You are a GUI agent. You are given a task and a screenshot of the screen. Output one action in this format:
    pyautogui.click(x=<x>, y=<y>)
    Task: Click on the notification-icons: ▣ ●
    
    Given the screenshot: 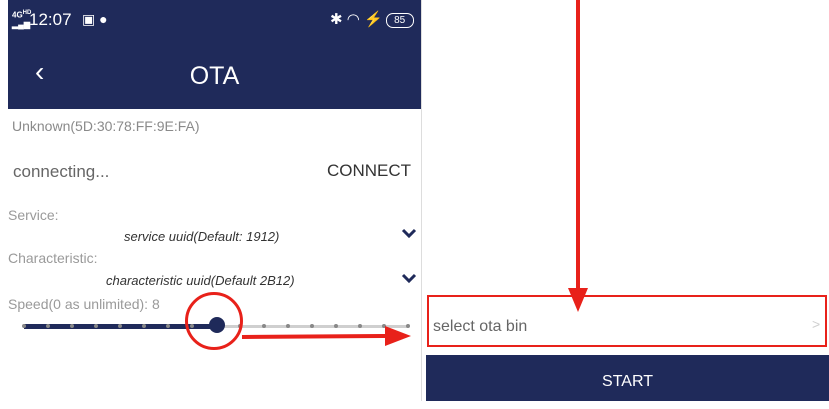 What is the action you would take?
    pyautogui.click(x=95, y=19)
    